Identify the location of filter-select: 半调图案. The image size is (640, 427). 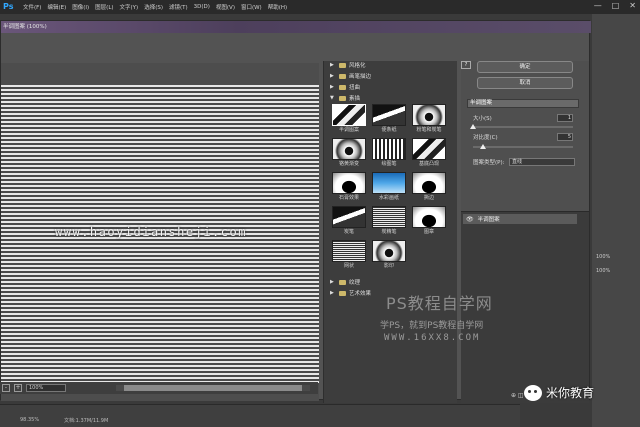
(523, 103).